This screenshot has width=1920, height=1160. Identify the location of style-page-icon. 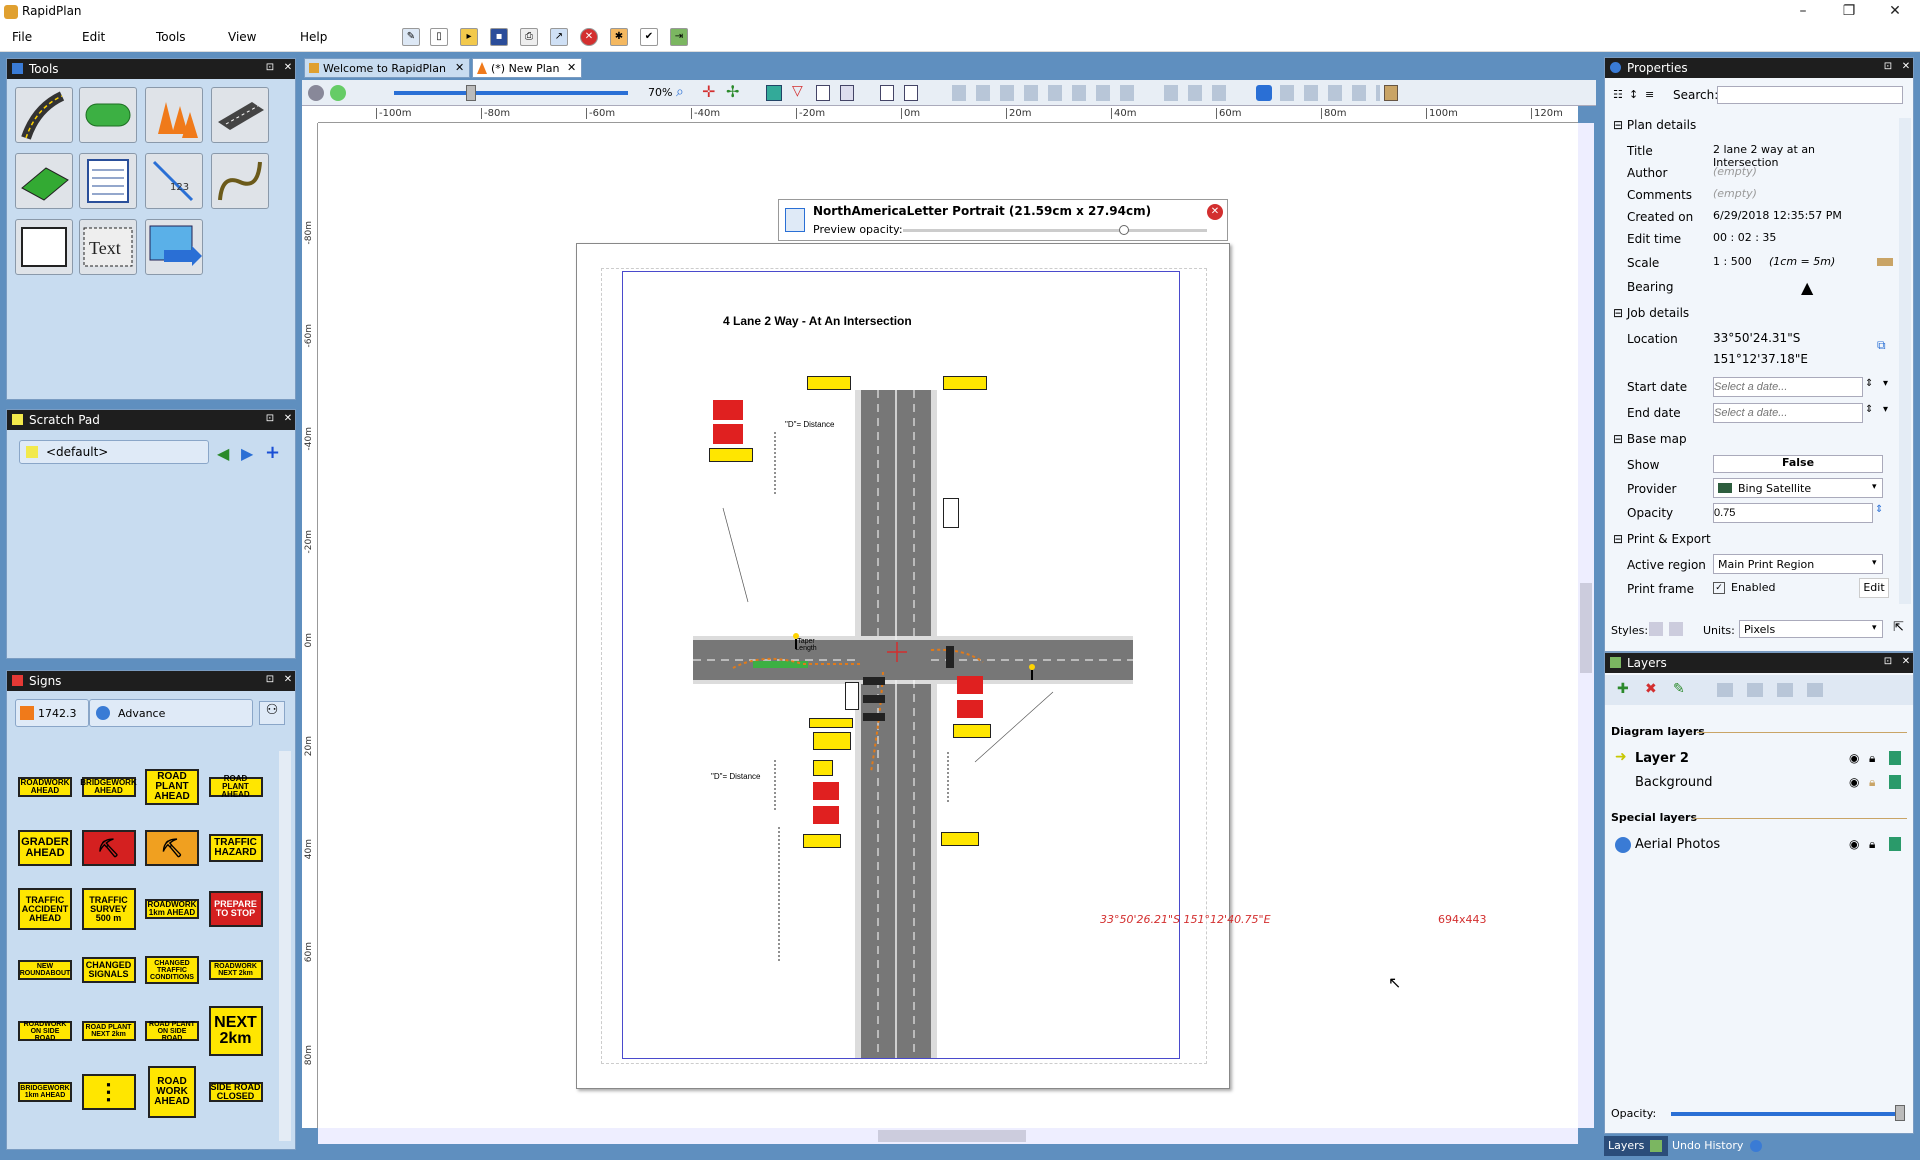
(1676, 629).